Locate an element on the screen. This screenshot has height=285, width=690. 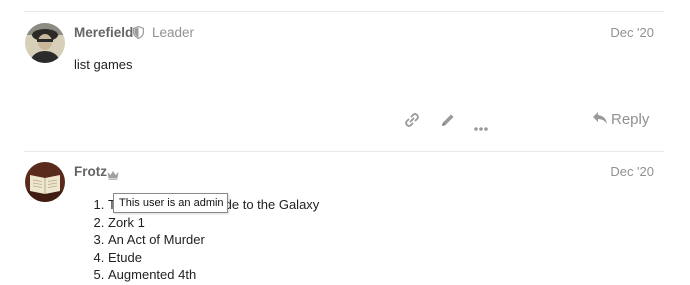
post-divider is located at coordinates (344, 151).